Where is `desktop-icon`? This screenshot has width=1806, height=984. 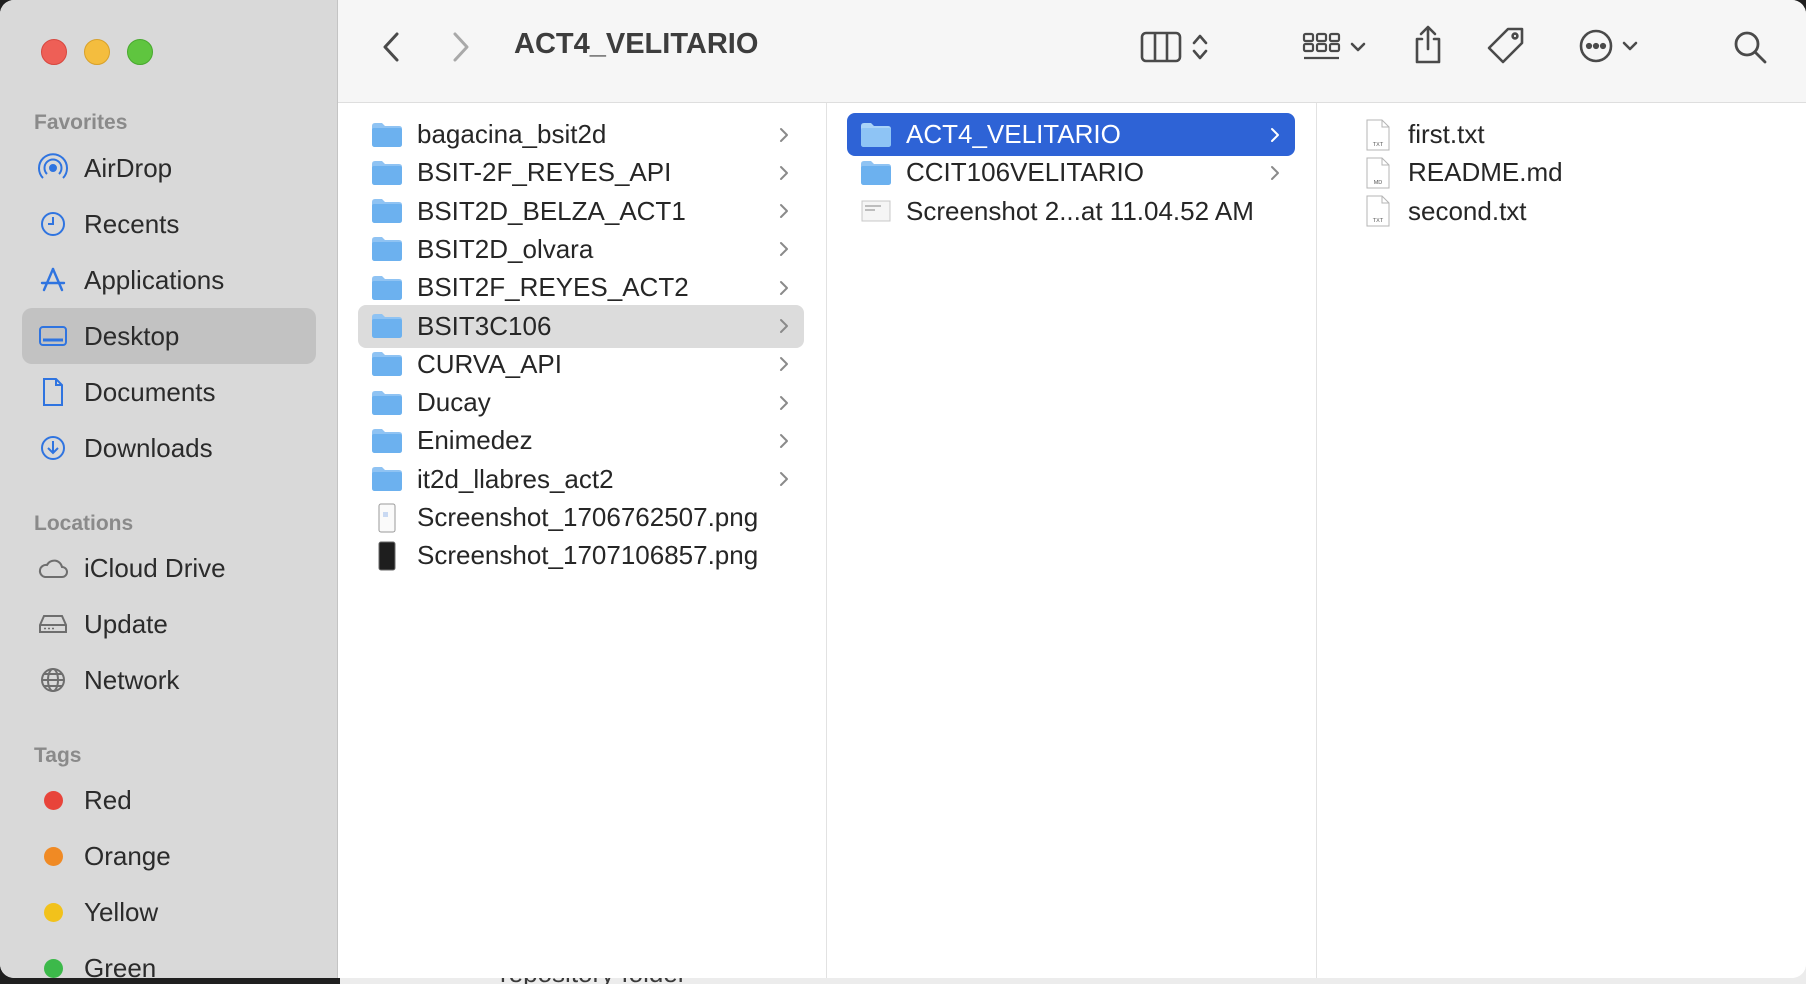 desktop-icon is located at coordinates (53, 336).